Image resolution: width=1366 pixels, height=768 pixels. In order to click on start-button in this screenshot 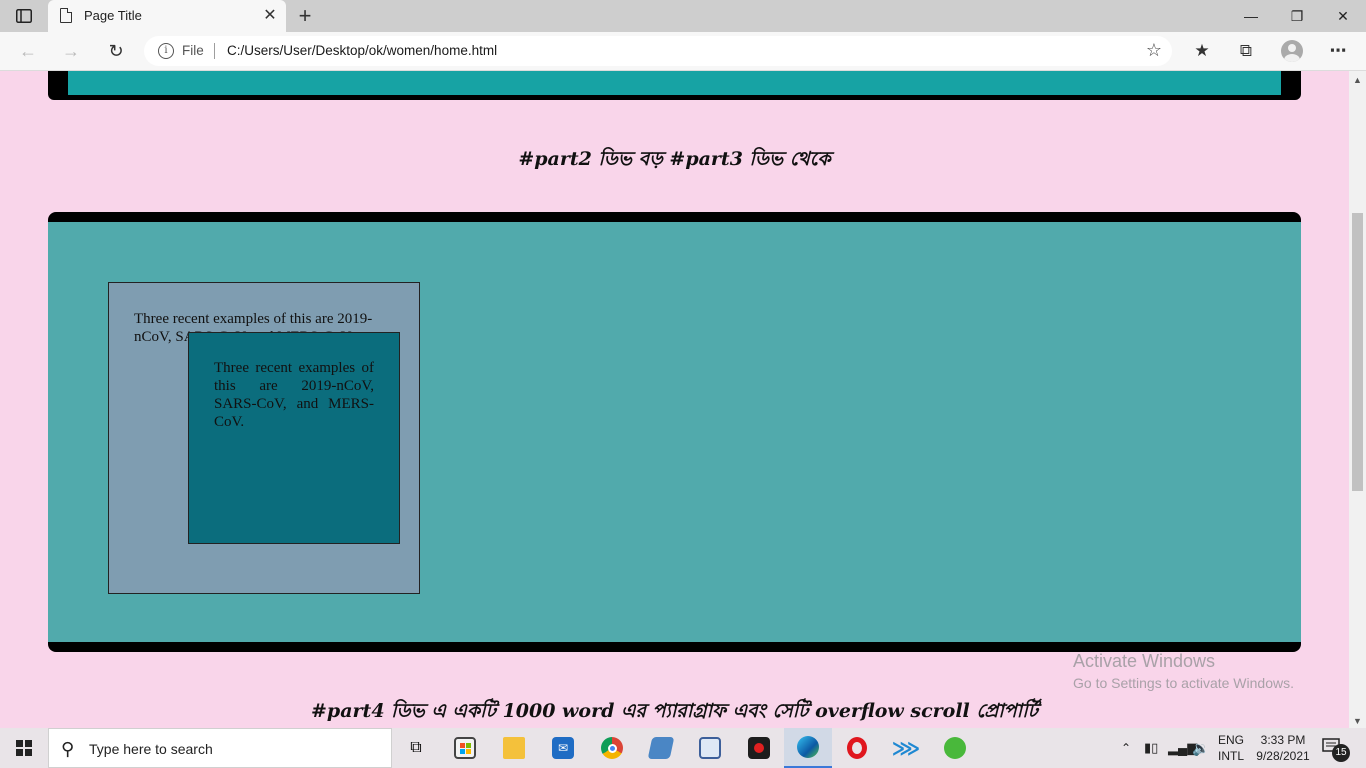, I will do `click(24, 748)`.